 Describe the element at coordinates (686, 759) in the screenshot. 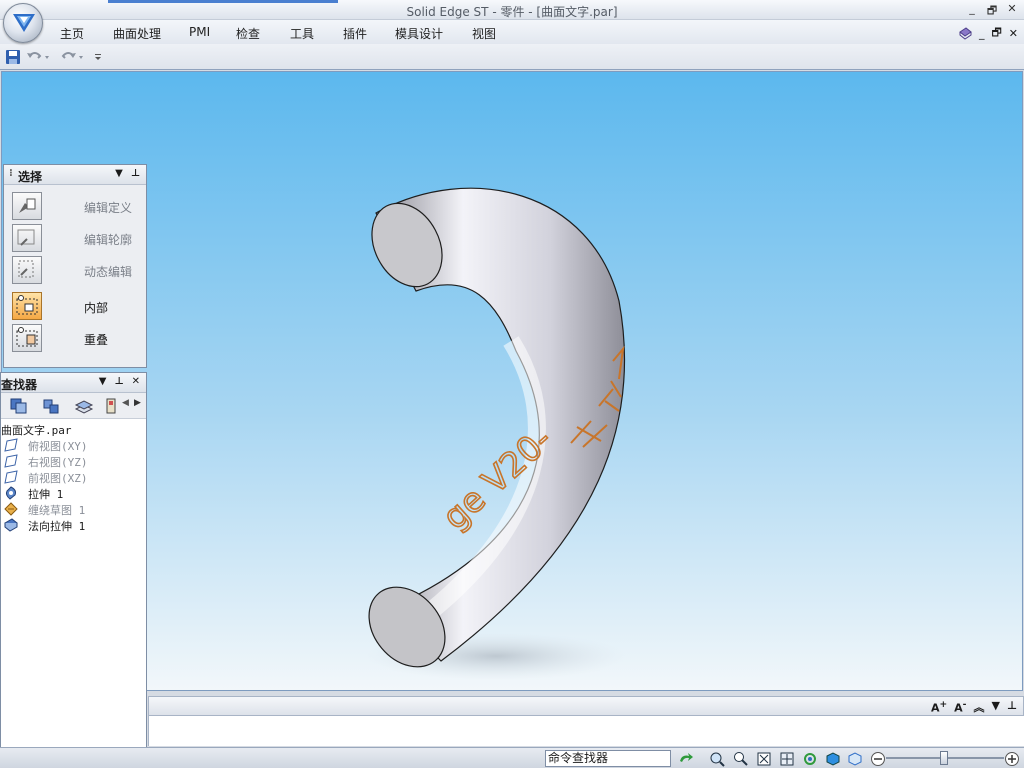

I see `go-icon` at that location.